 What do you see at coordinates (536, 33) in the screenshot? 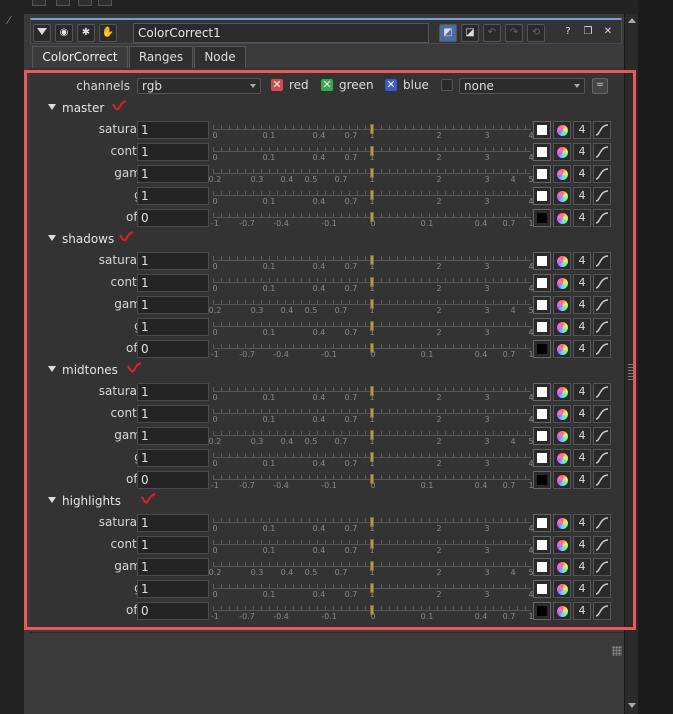
I see `revert-button: ⟲` at bounding box center [536, 33].